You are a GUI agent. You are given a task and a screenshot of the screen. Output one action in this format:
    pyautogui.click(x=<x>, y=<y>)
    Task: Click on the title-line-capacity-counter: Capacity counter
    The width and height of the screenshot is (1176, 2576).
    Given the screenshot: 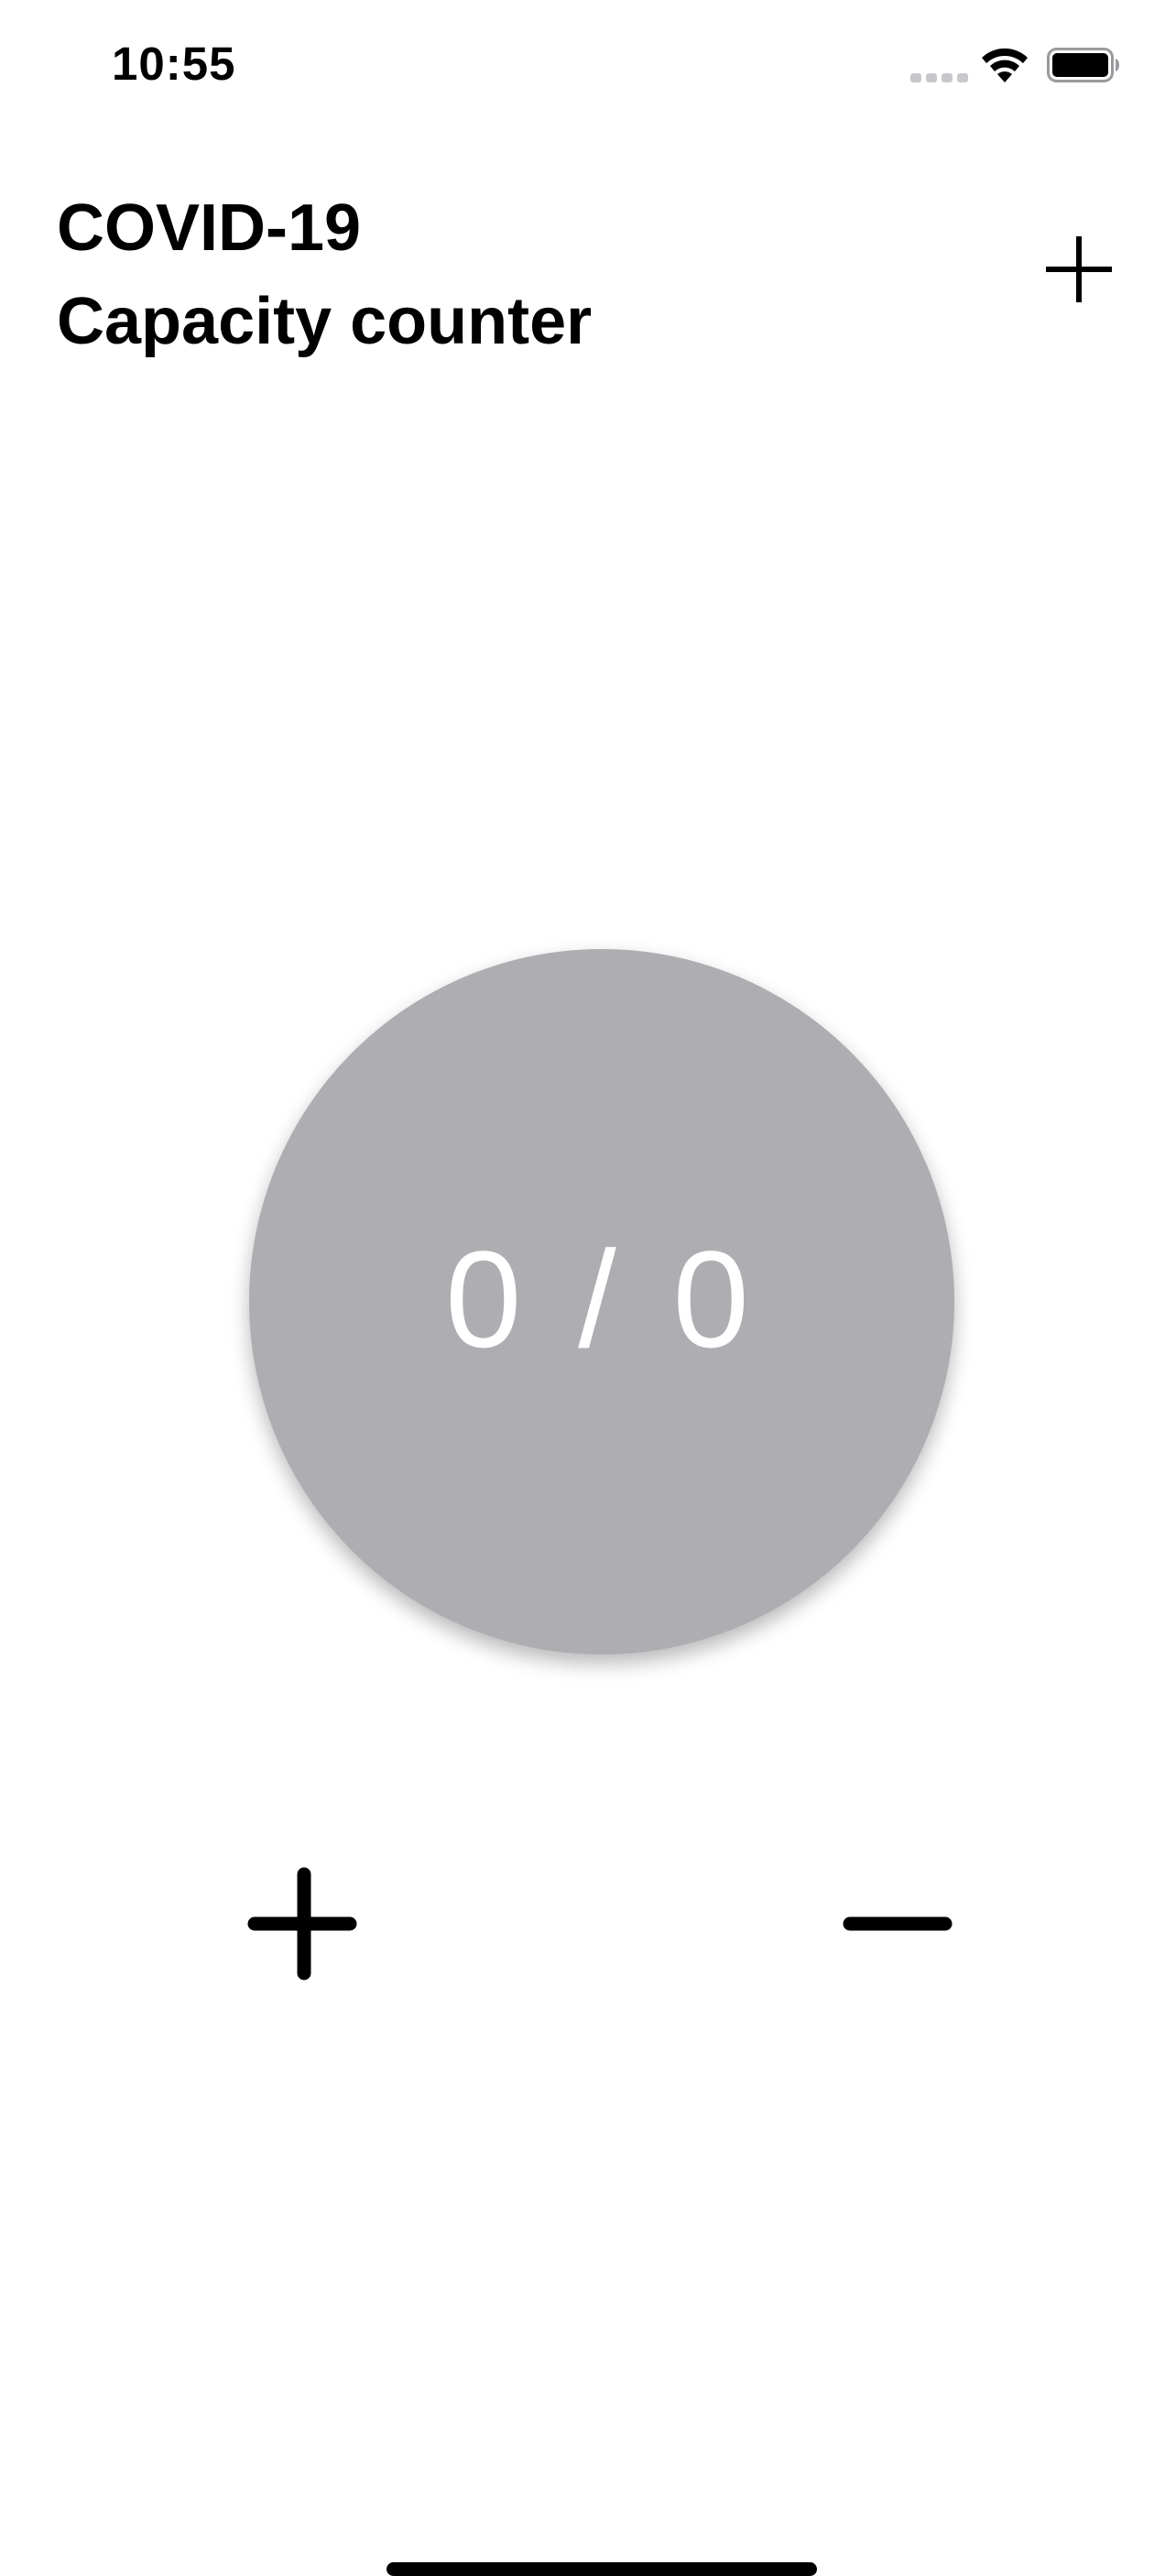 What is the action you would take?
    pyautogui.click(x=325, y=322)
    